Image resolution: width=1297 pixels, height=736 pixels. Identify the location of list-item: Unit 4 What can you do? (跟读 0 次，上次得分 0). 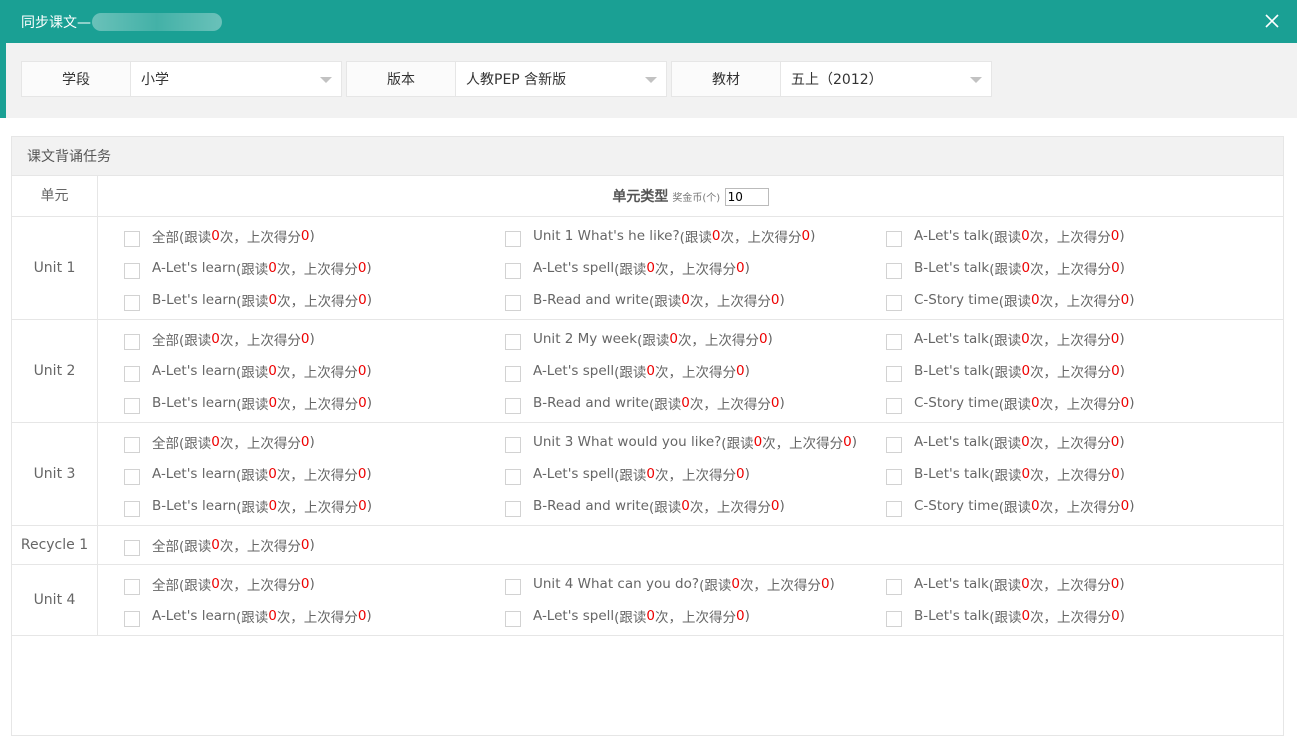
(695, 584).